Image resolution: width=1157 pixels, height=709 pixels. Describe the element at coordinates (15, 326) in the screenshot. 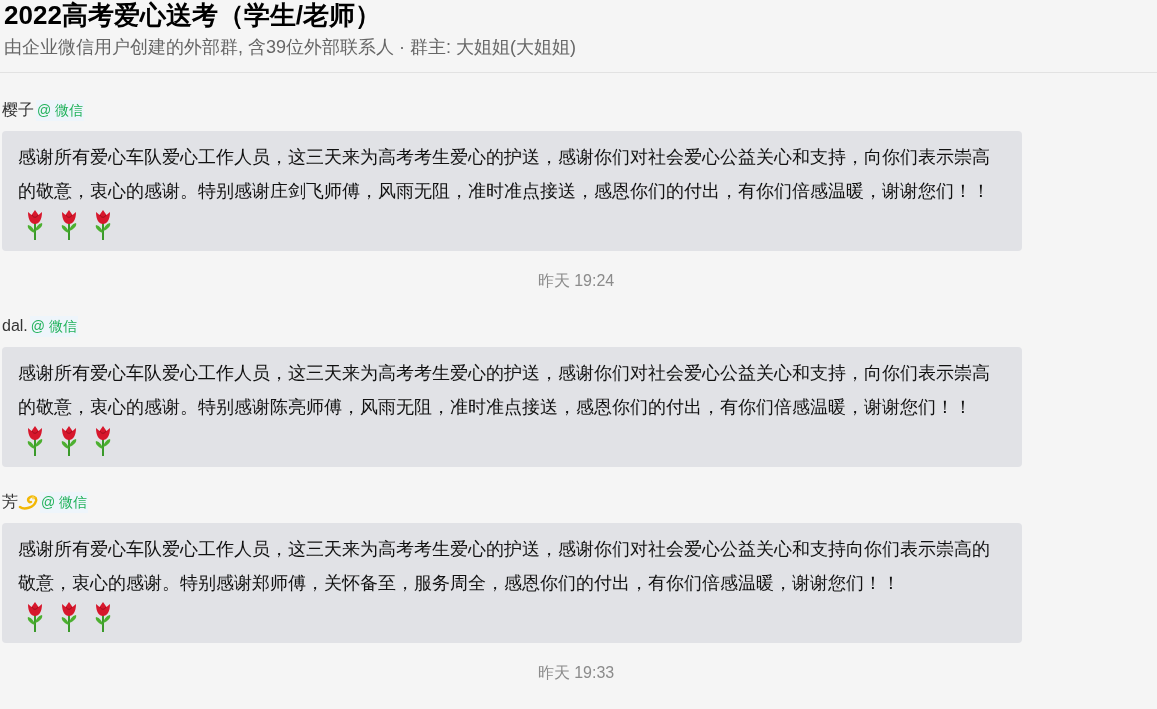

I see `sender-name: dal.` at that location.